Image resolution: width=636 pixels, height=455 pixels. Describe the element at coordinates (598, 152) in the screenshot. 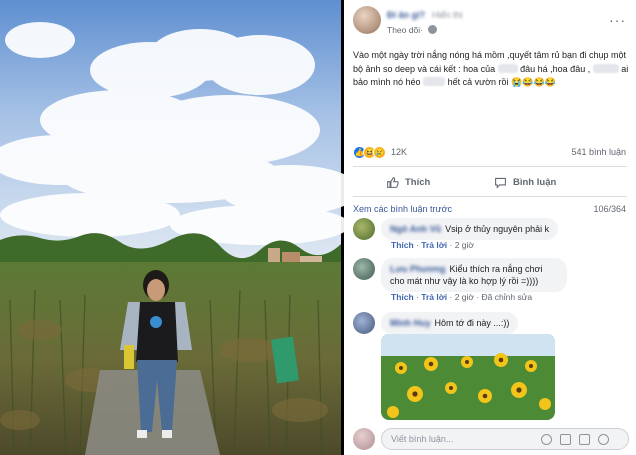

I see `comment-count: 541 bình luận` at that location.